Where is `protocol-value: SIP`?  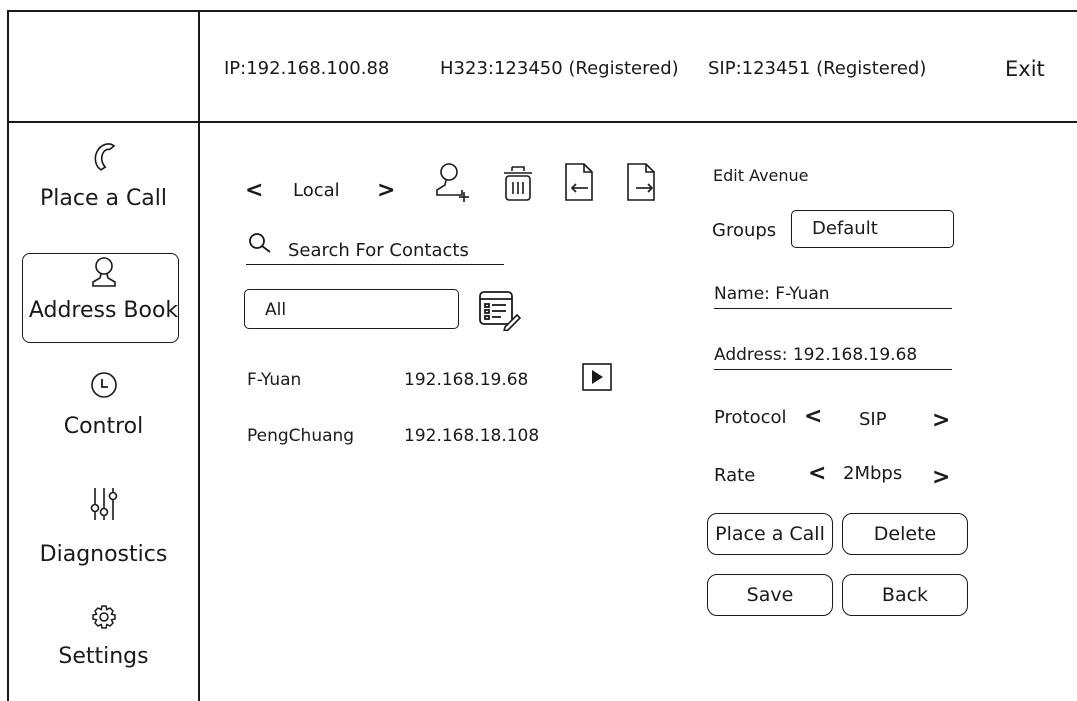
protocol-value: SIP is located at coordinates (873, 419).